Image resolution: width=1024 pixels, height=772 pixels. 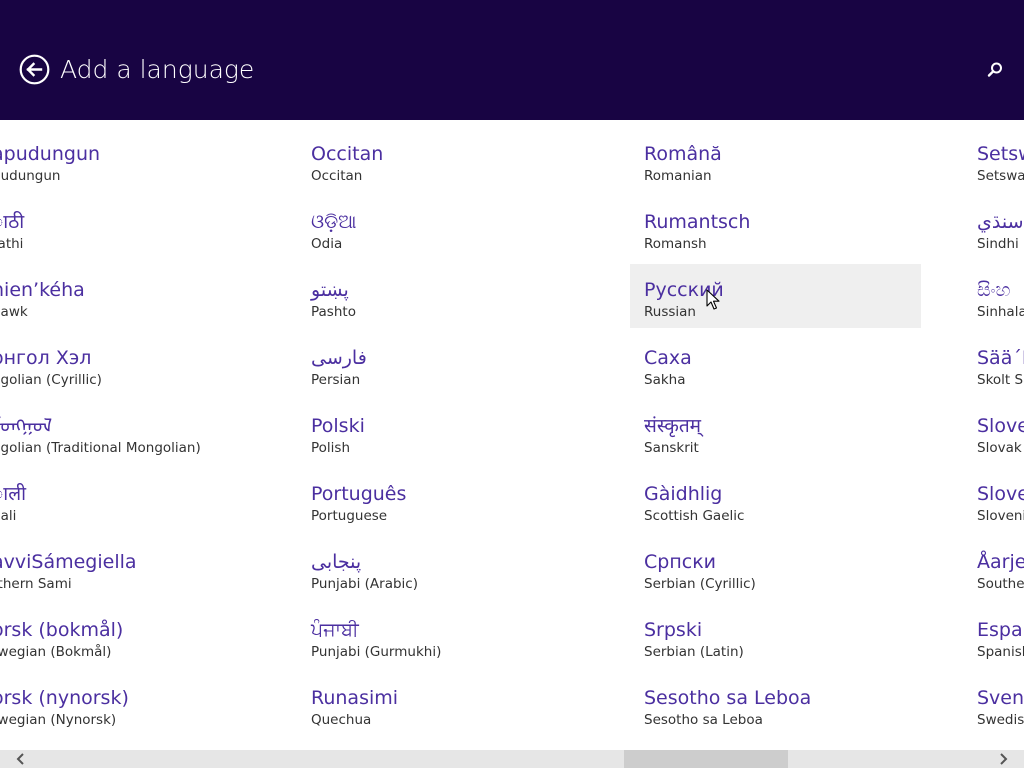 I want to click on language-item: संस्कृतम् Sanskrit, so click(x=794, y=448).